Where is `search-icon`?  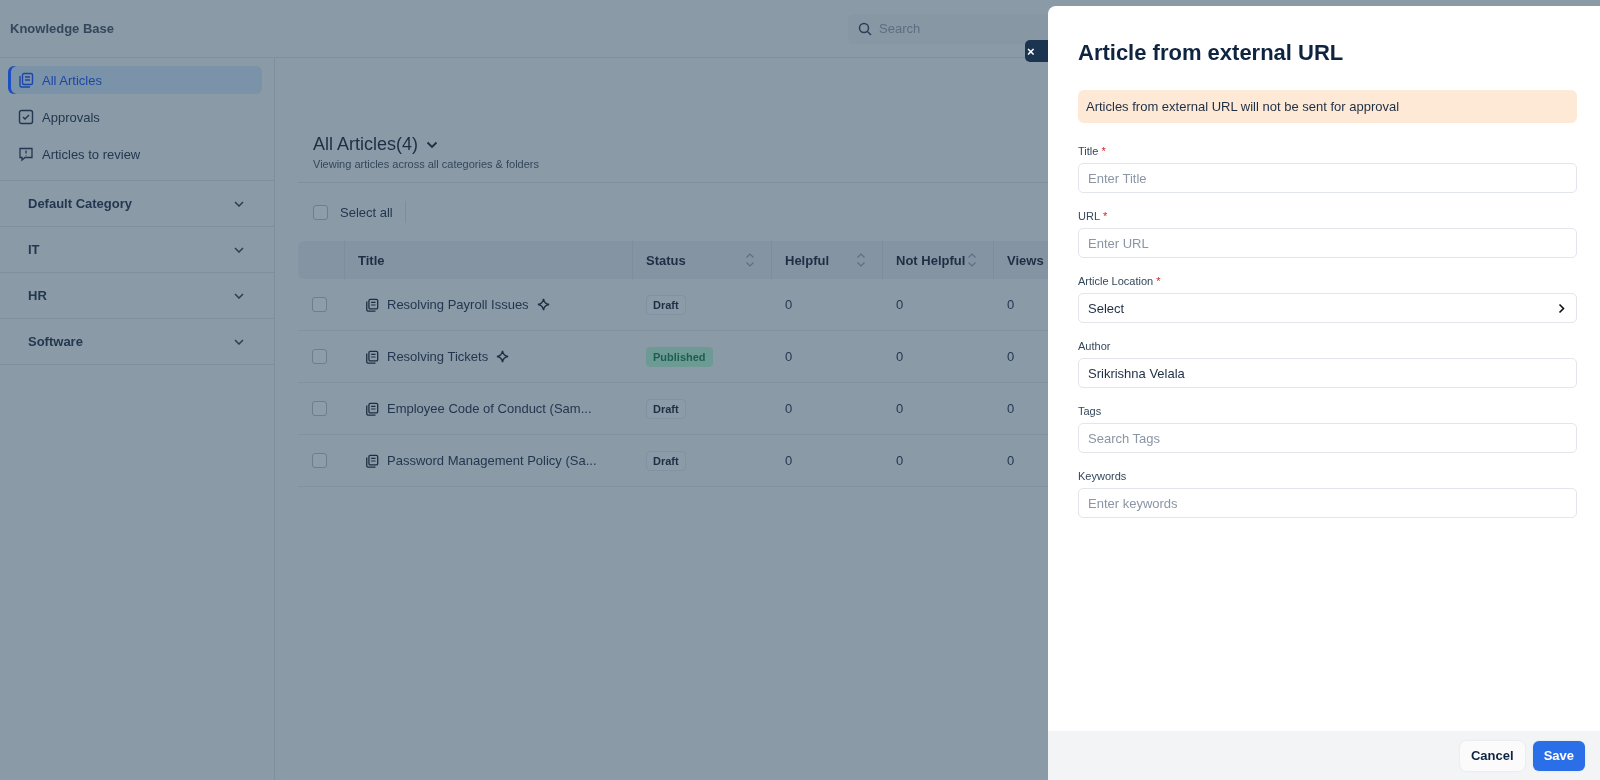 search-icon is located at coordinates (865, 28).